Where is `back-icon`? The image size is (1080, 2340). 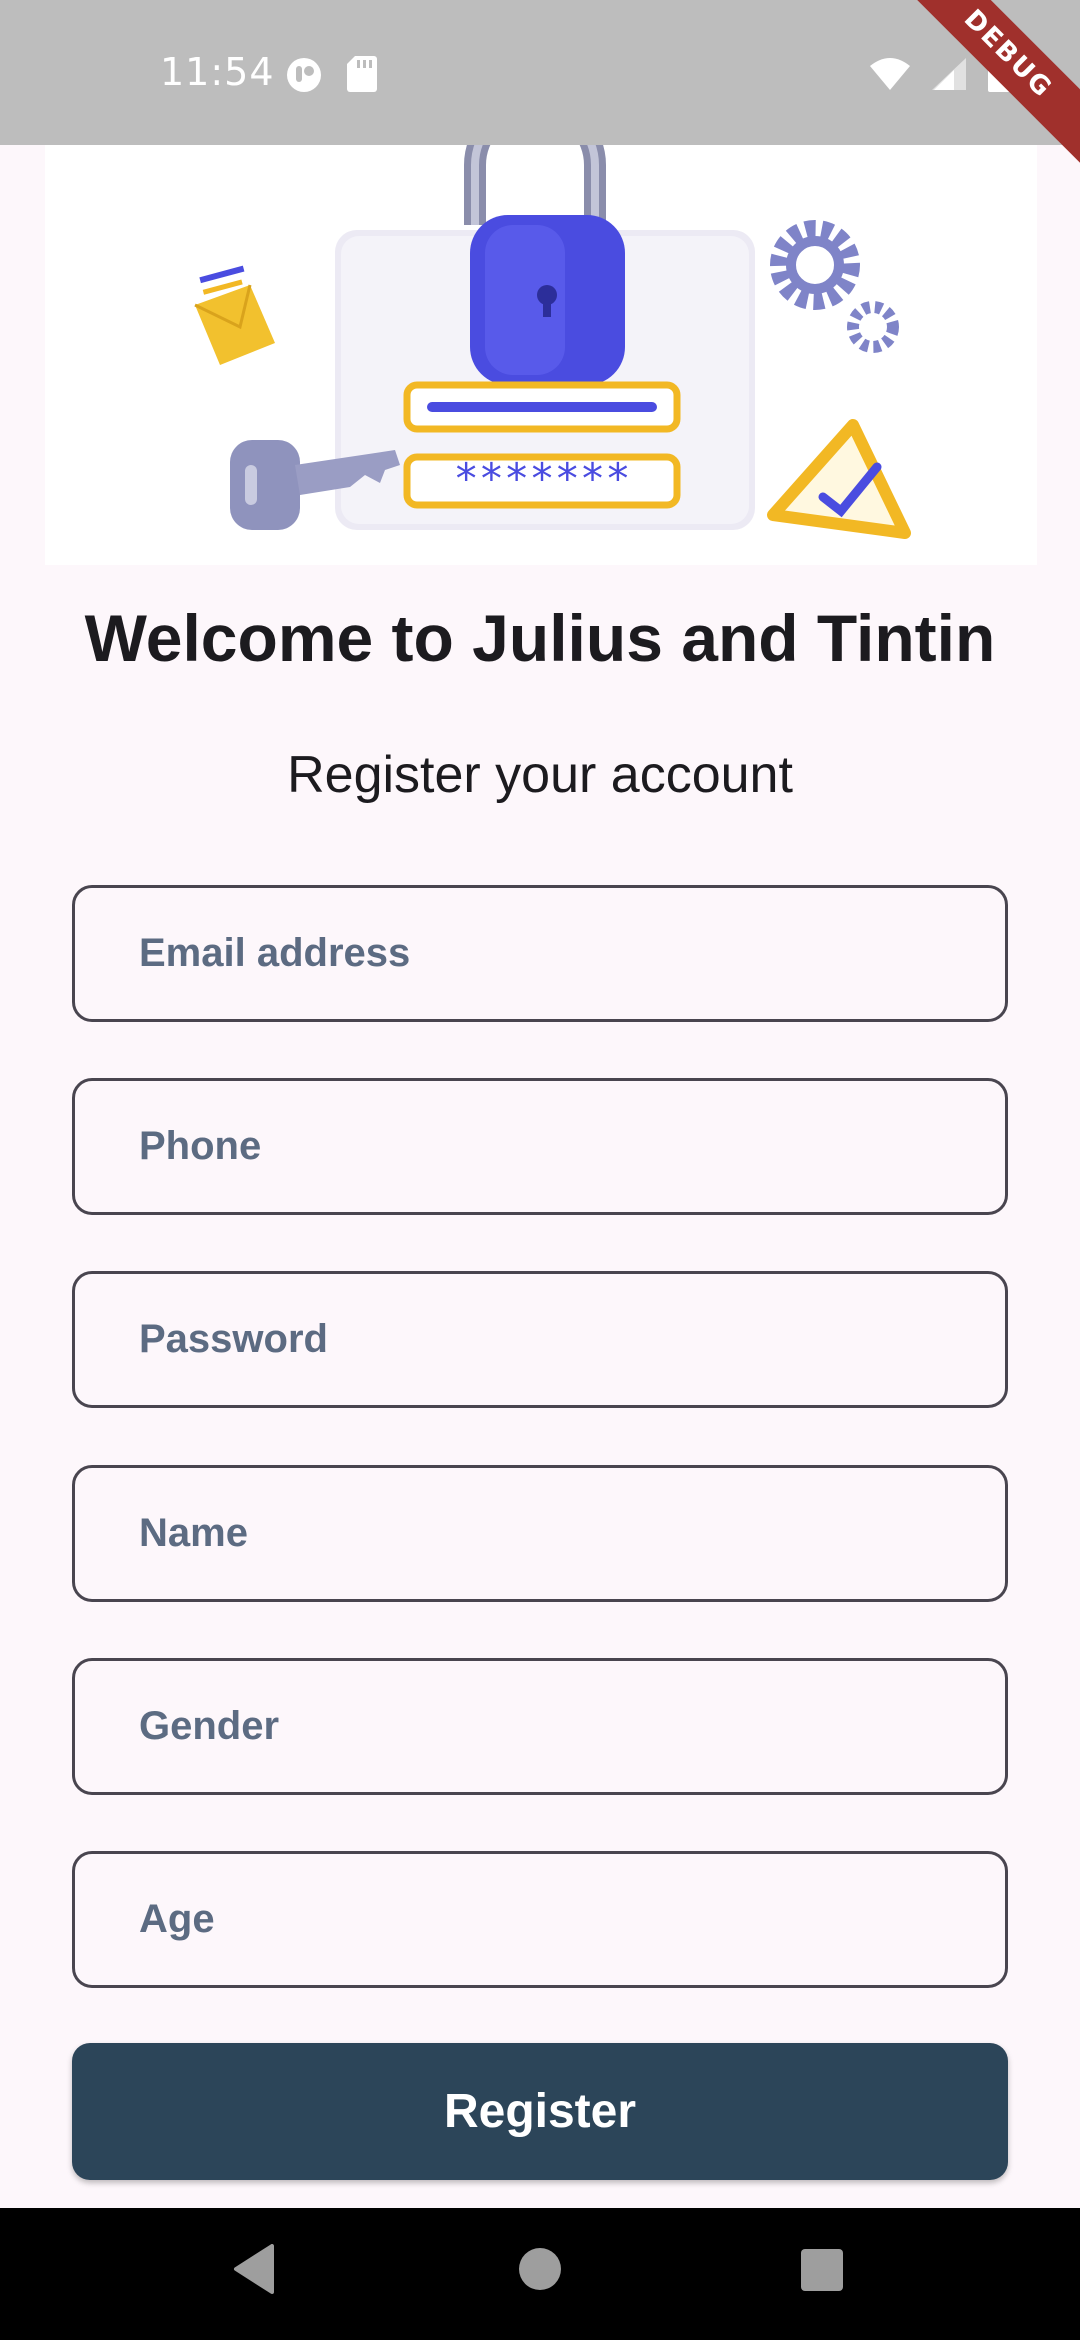 back-icon is located at coordinates (254, 2271).